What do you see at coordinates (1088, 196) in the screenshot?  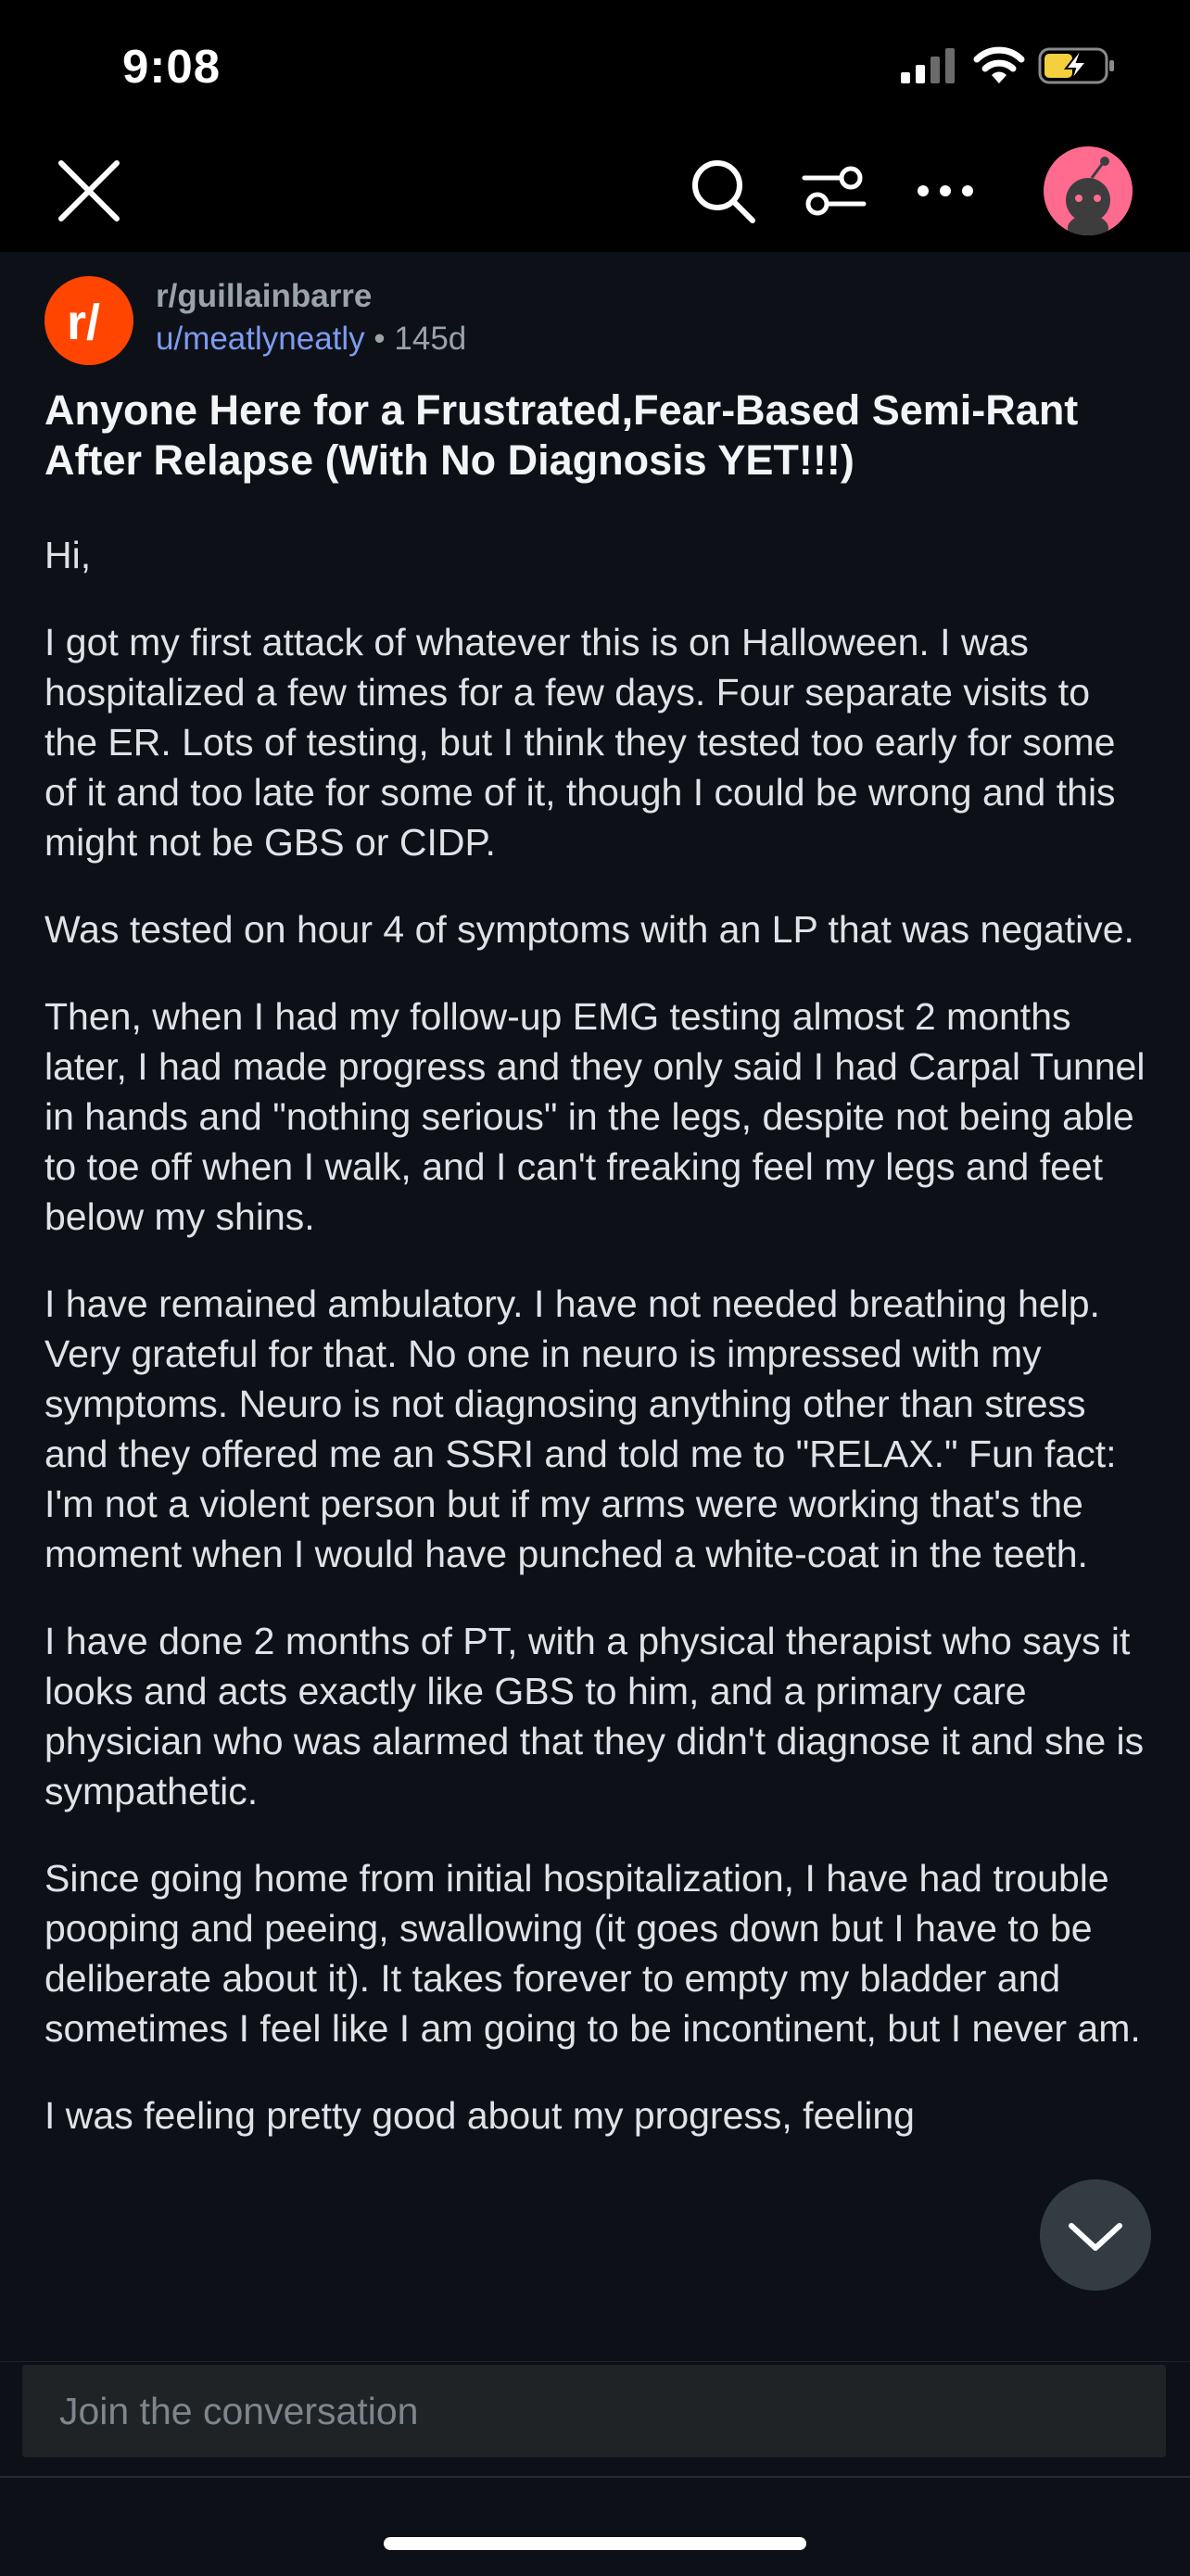 I see `snoo-avatar-icon` at bounding box center [1088, 196].